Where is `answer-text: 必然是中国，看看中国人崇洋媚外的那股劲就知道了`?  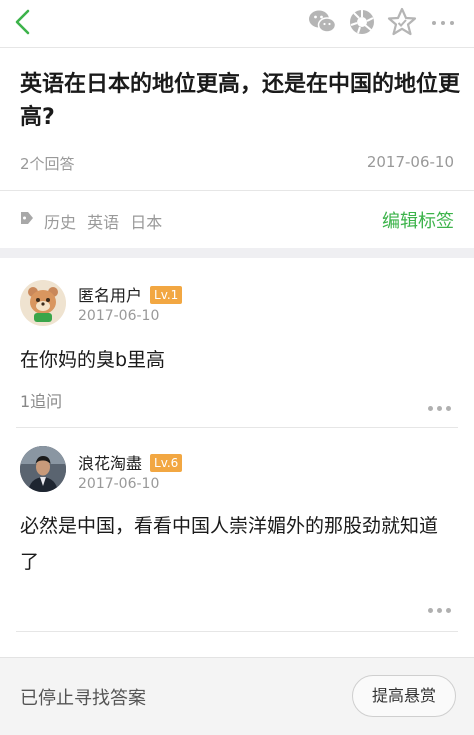 answer-text: 必然是中国，看看中国人崇洋媚外的那股劲就知道了 is located at coordinates (229, 544).